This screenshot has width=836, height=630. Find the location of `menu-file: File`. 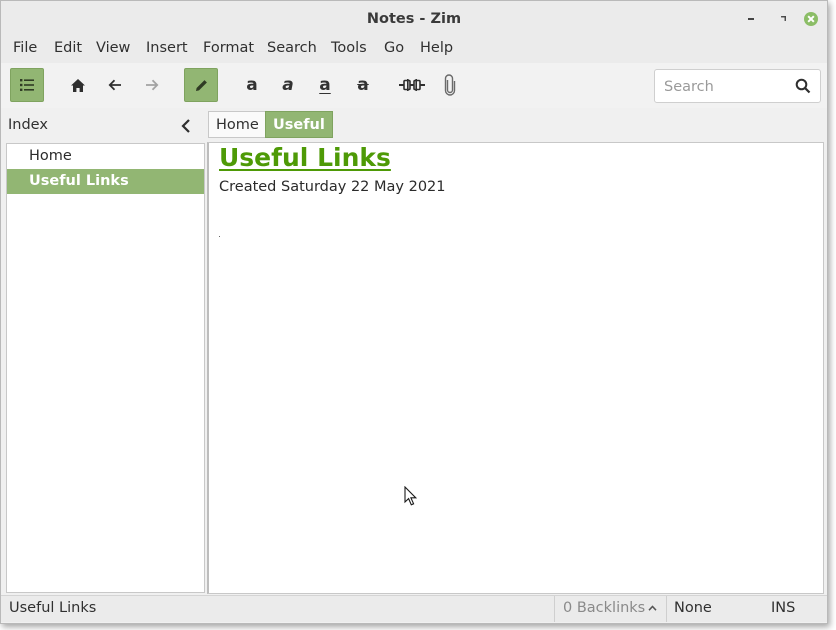

menu-file: File is located at coordinates (25, 48).